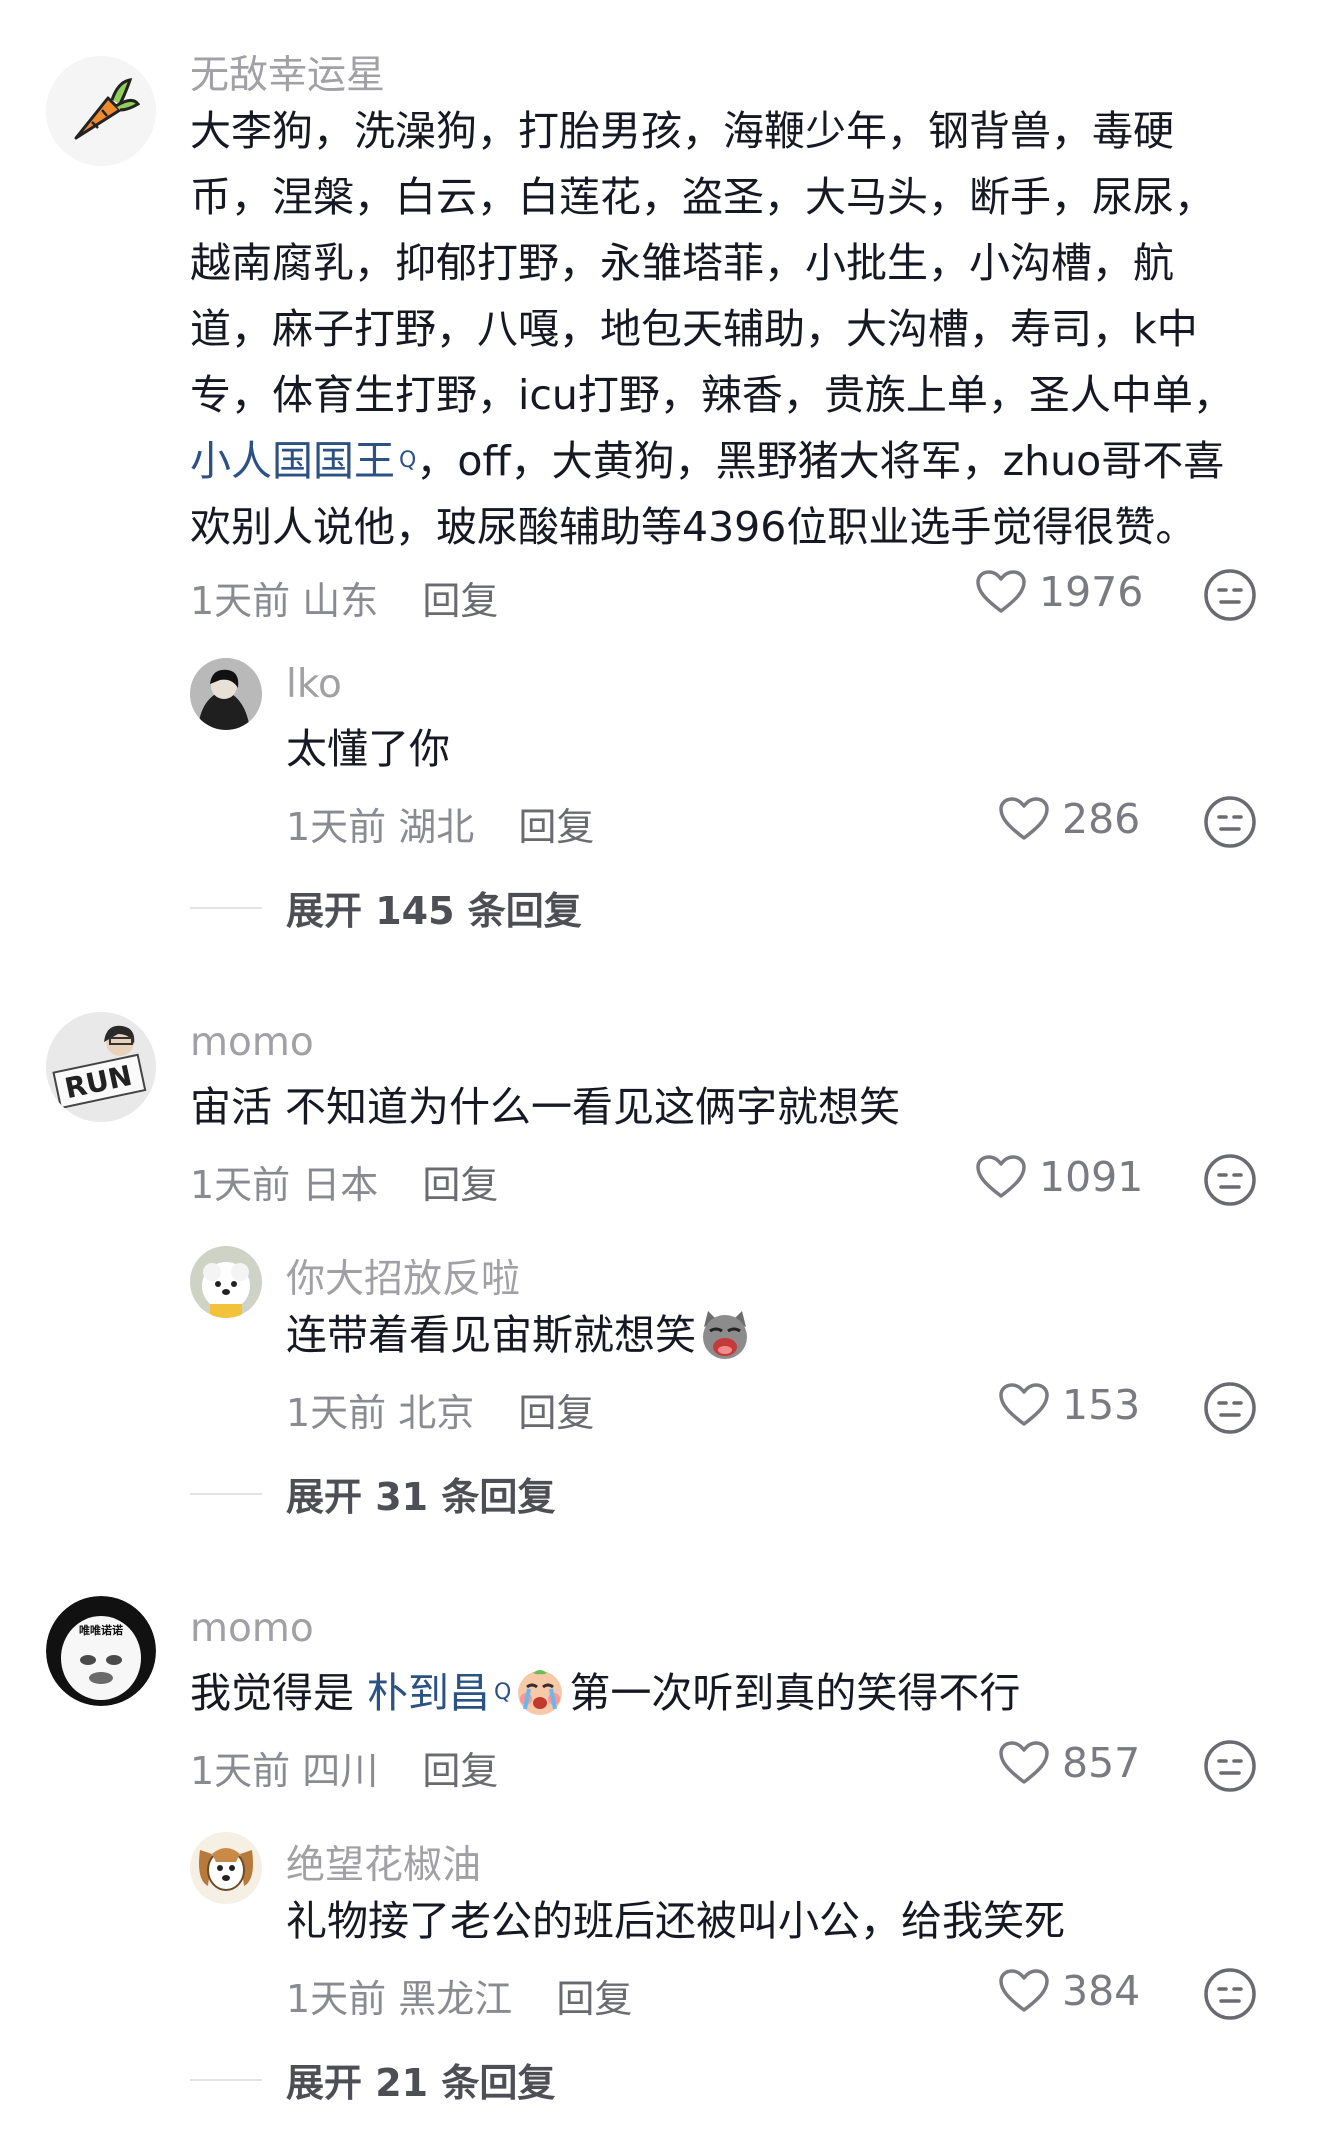  I want to click on like-button: 286, so click(1069, 819).